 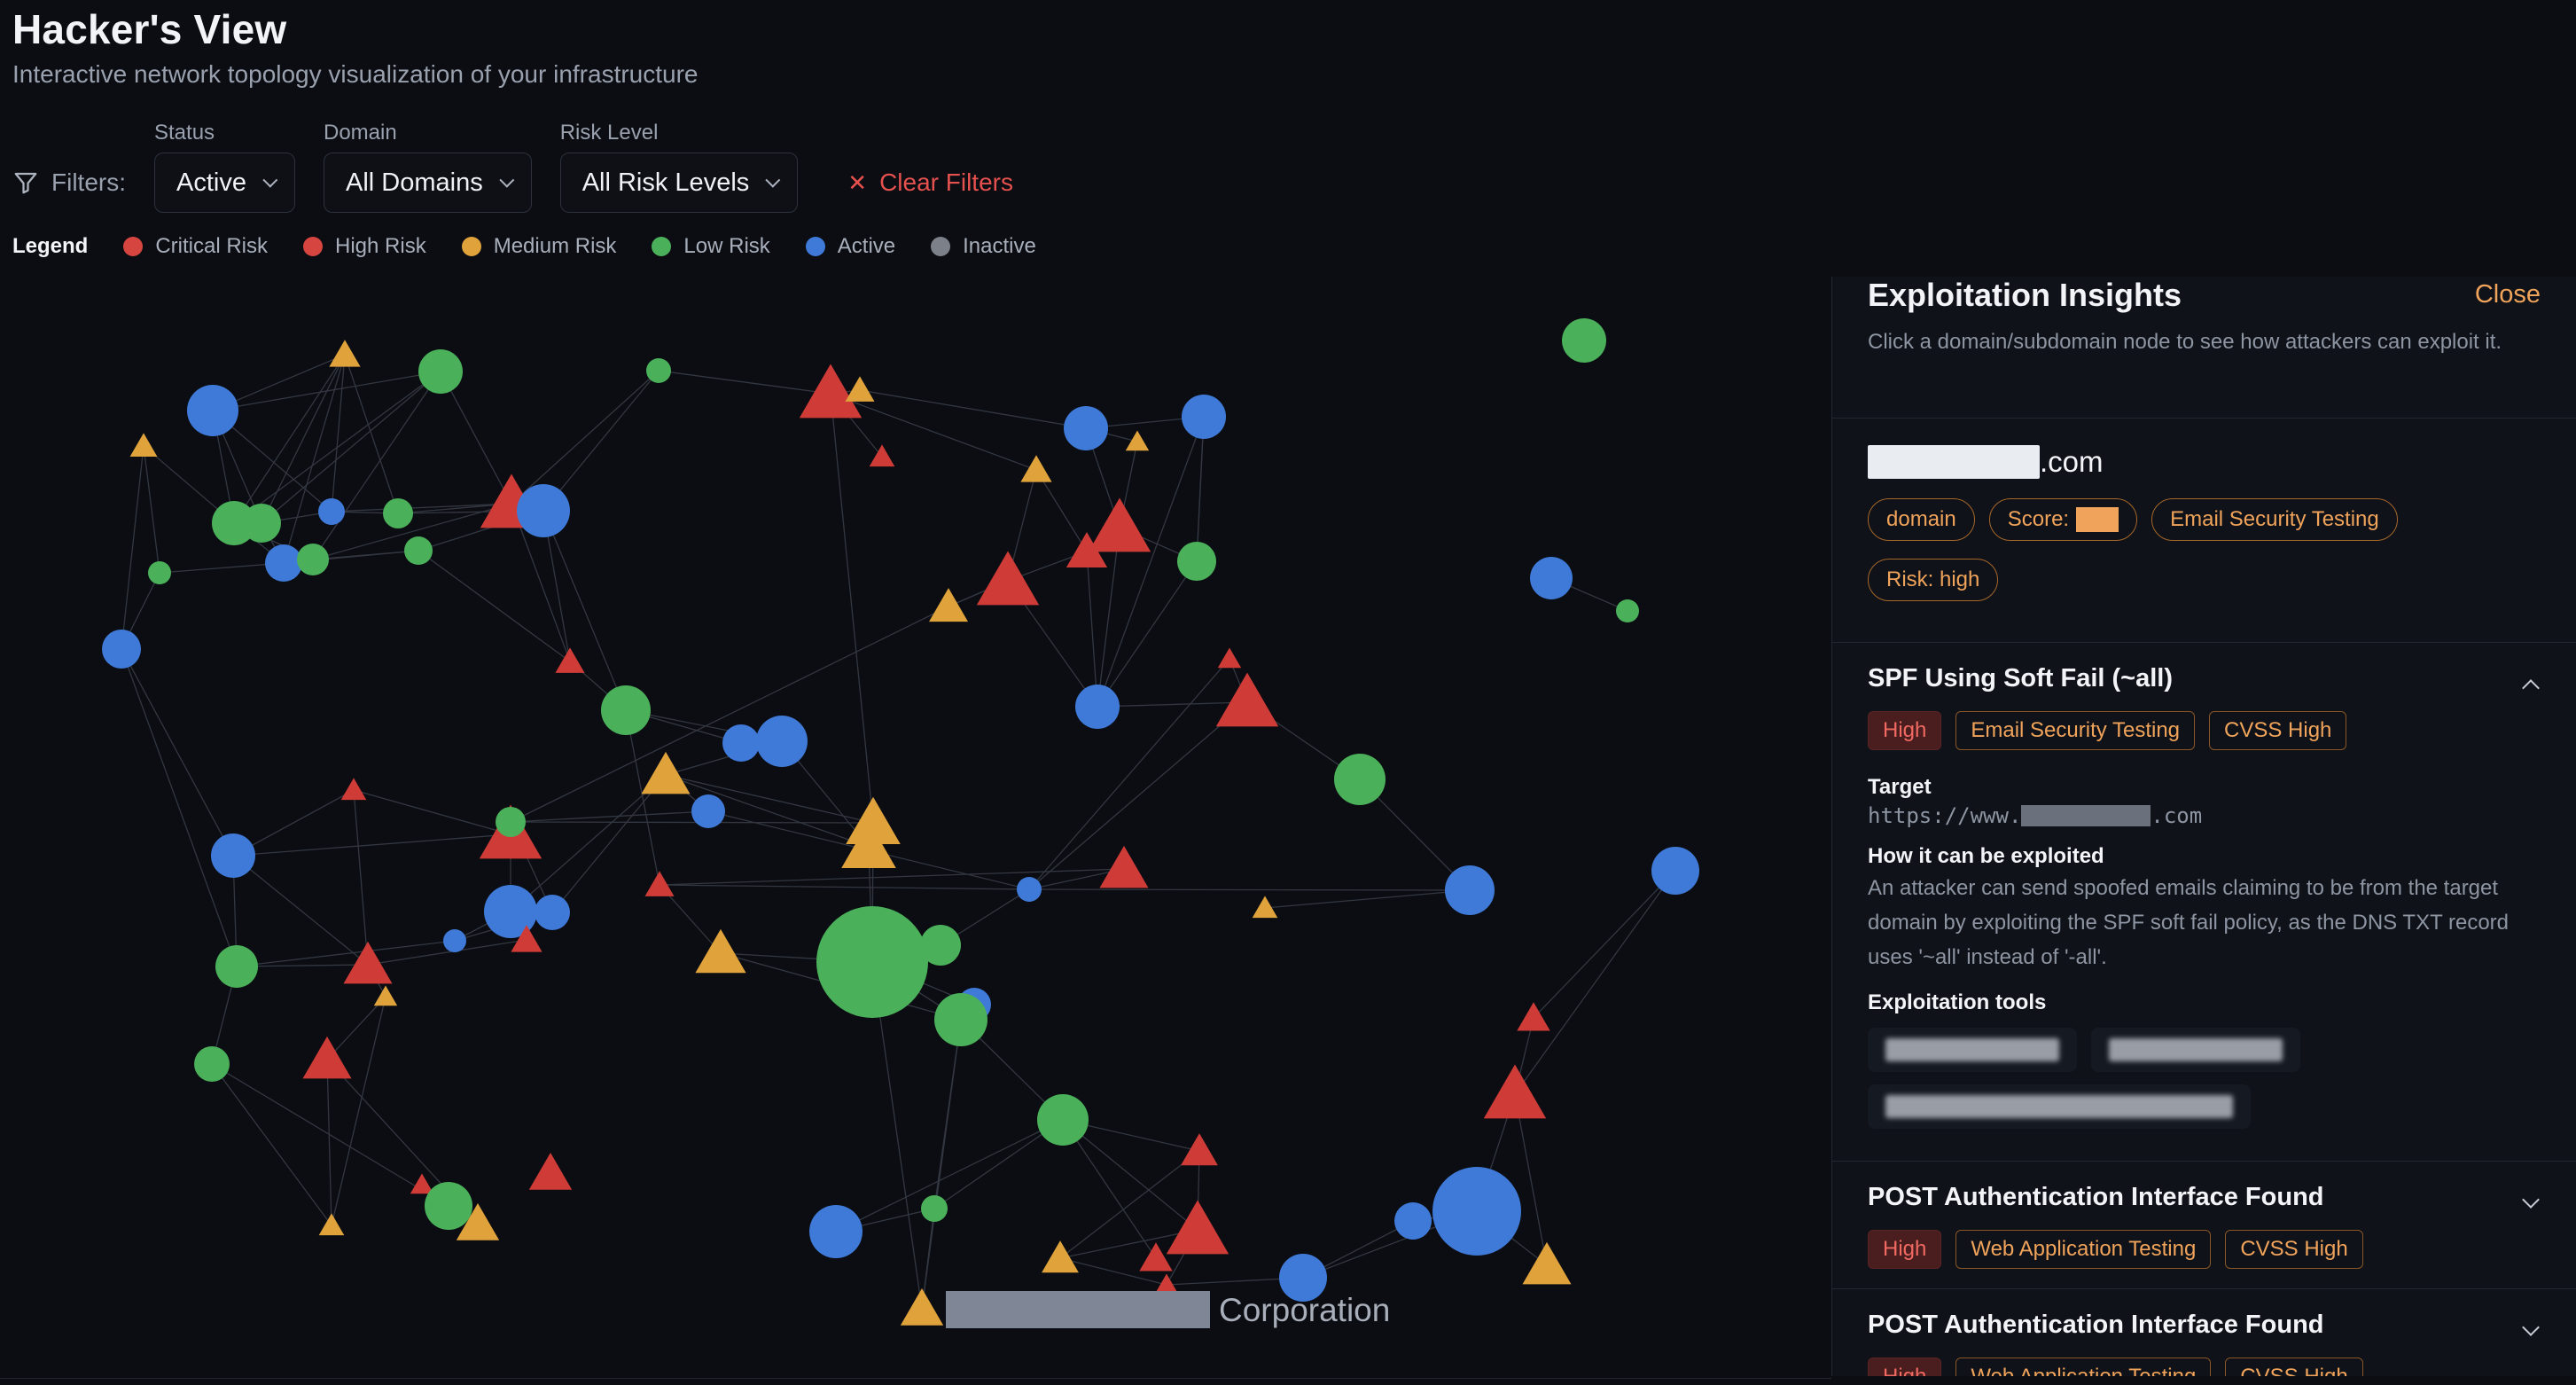 I want to click on filters-label-group: Filters:, so click(x=69, y=183).